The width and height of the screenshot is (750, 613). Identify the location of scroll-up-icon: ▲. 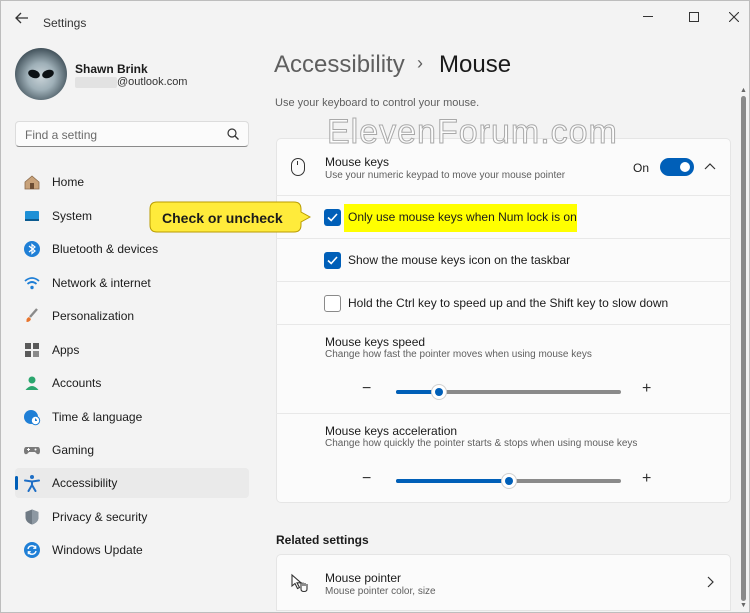
(743, 90).